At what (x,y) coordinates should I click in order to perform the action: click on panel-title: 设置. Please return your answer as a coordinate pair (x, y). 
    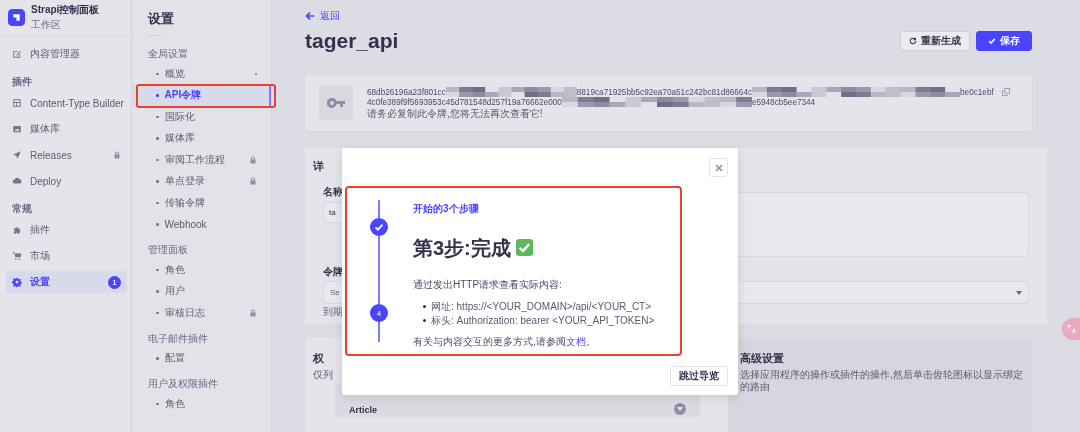
    Looking at the image, I should click on (161, 19).